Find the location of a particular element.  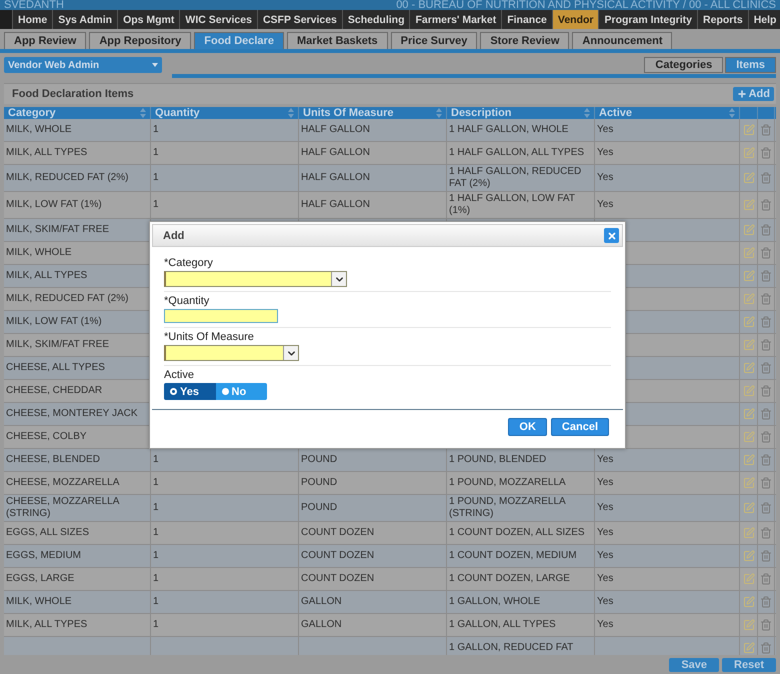

input-field is located at coordinates (221, 316).